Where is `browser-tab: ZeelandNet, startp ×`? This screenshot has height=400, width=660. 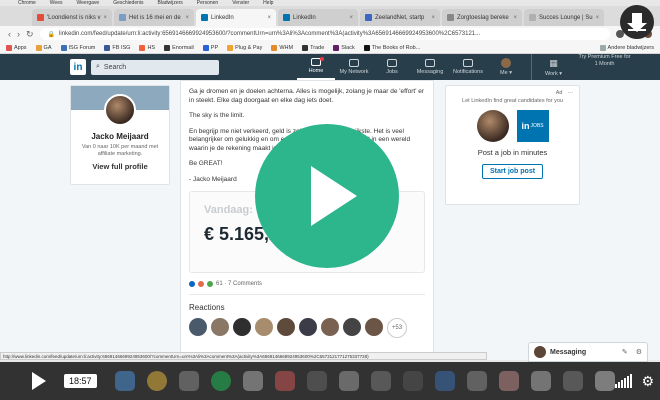
browser-tab: ZeelandNet, startp × is located at coordinates (400, 17).